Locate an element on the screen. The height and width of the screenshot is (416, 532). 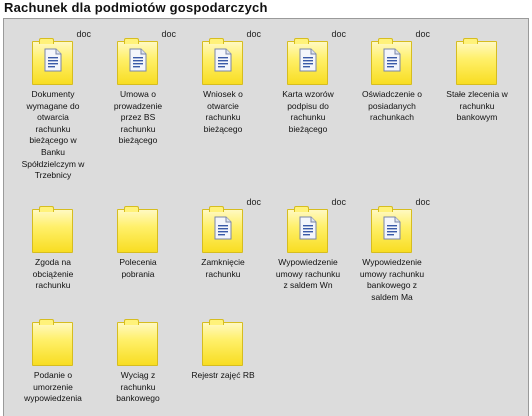
folder-label: Rejestr zajęć RB is located at coordinates (223, 376).